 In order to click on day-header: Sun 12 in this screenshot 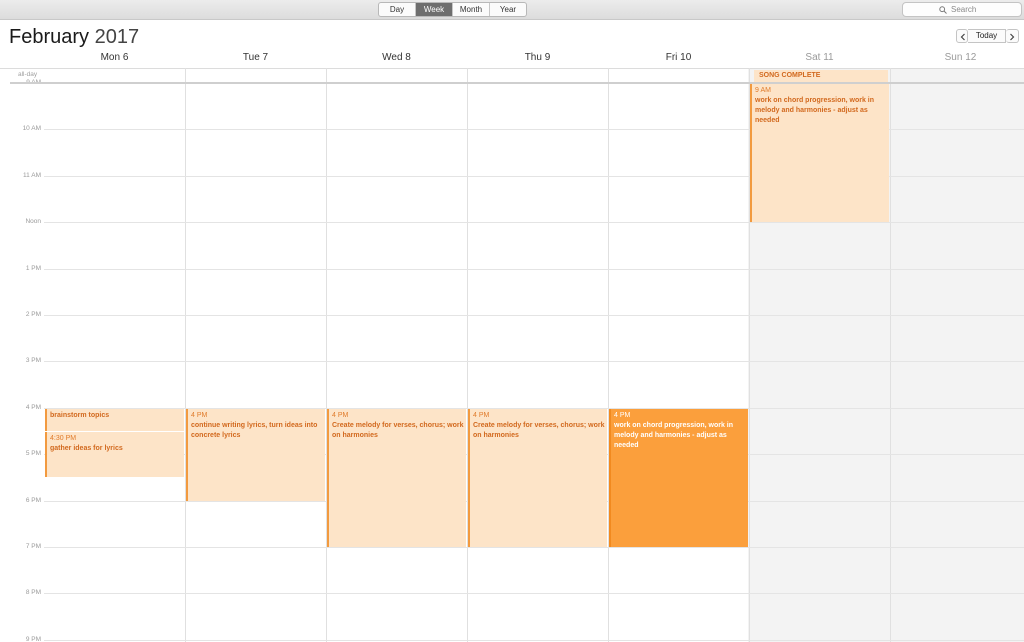, I will do `click(957, 57)`.